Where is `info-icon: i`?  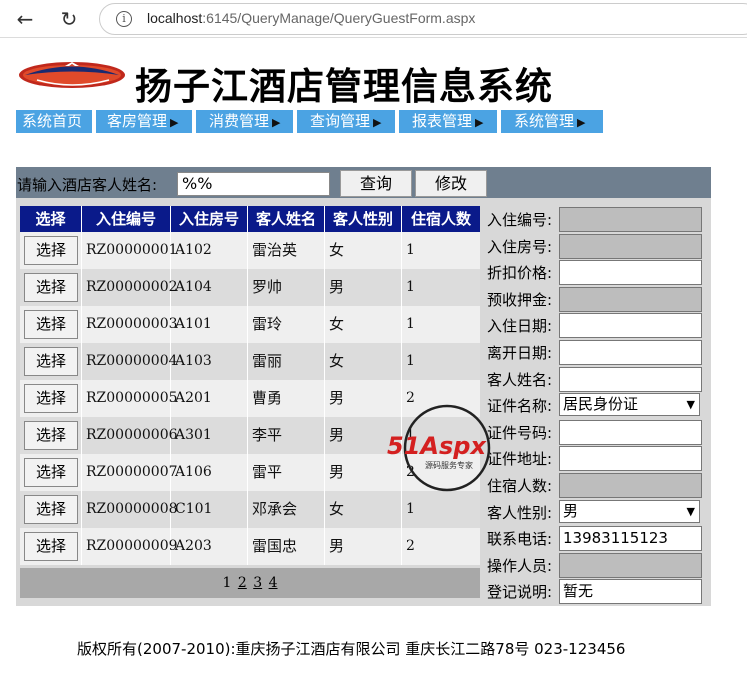
info-icon: i is located at coordinates (124, 19).